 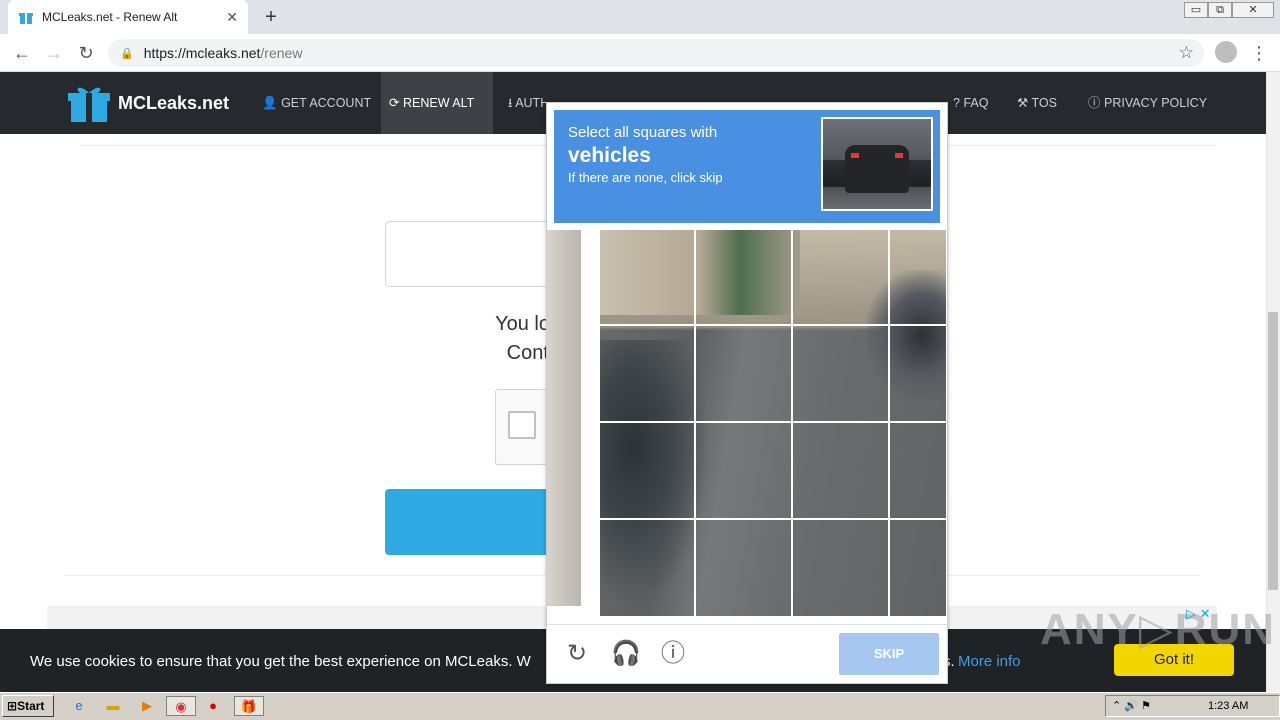 I want to click on opera-icon: ●, so click(x=213, y=706).